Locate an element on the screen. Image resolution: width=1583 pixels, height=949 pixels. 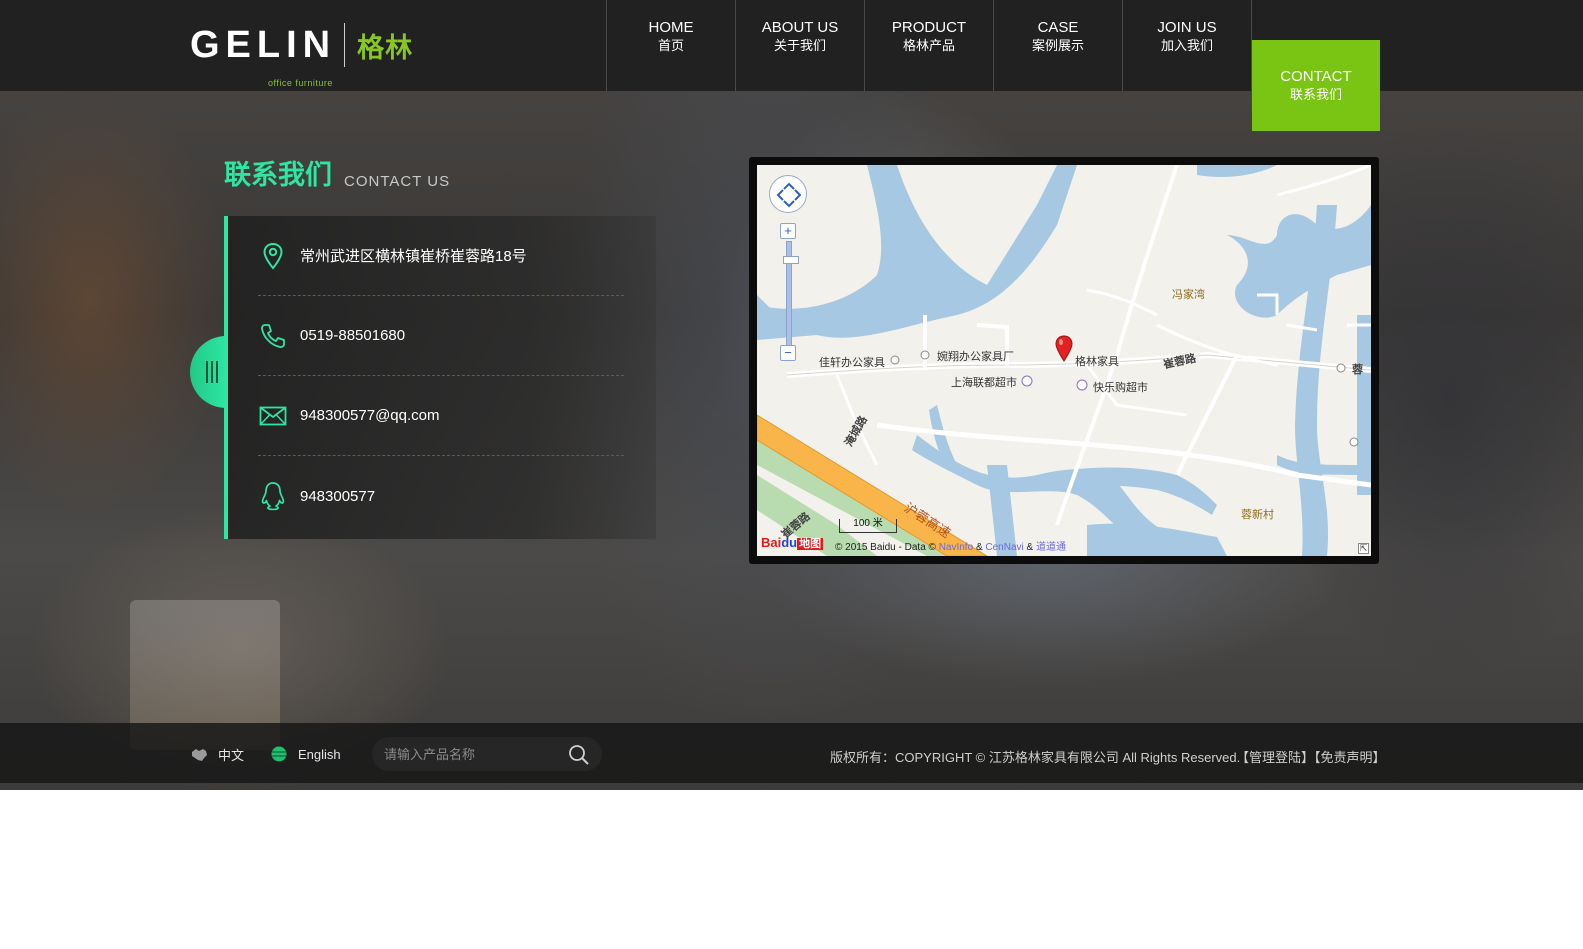
email-row: 948300577@qq.com is located at coordinates (441, 416).